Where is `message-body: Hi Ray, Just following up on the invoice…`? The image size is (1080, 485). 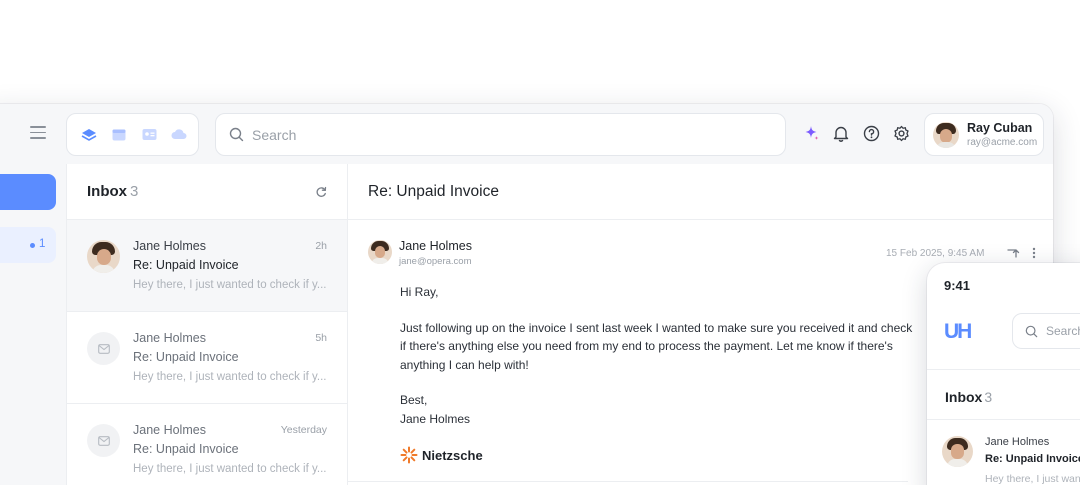
message-body: Hi Ray, Just following up on the invoice… is located at coordinates (660, 355).